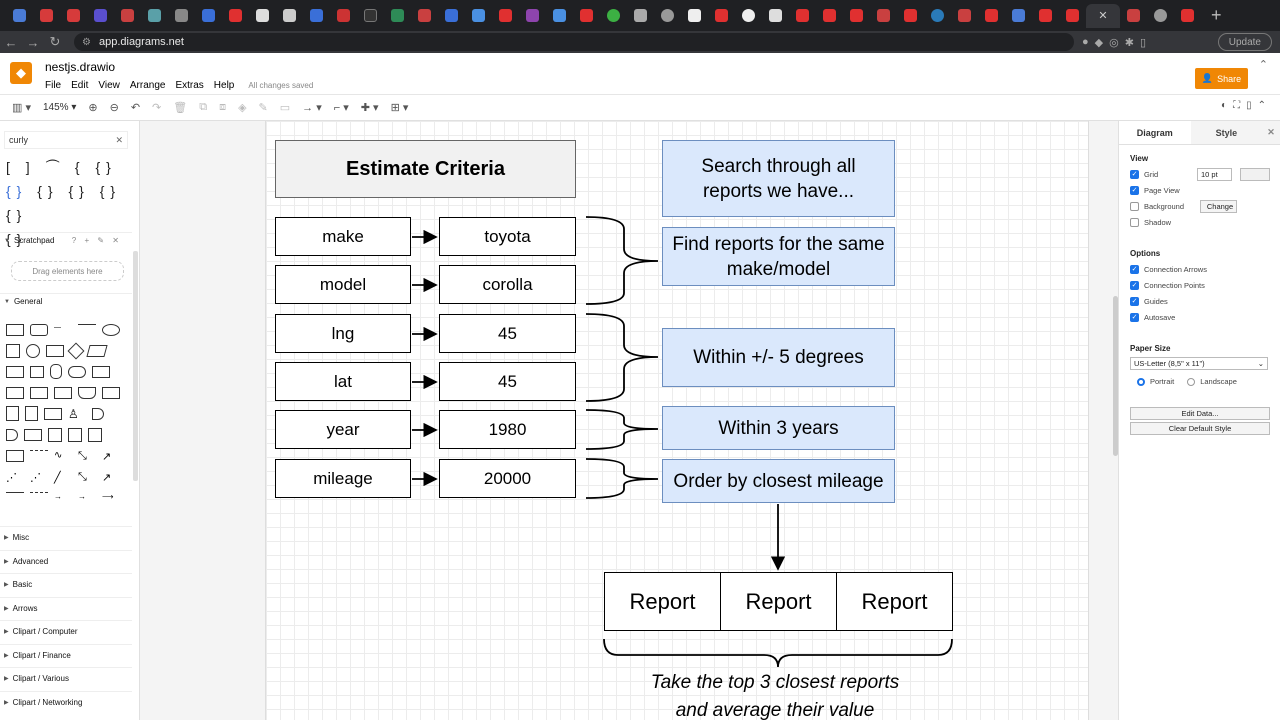  I want to click on format-icon: ▯, so click(1249, 105).